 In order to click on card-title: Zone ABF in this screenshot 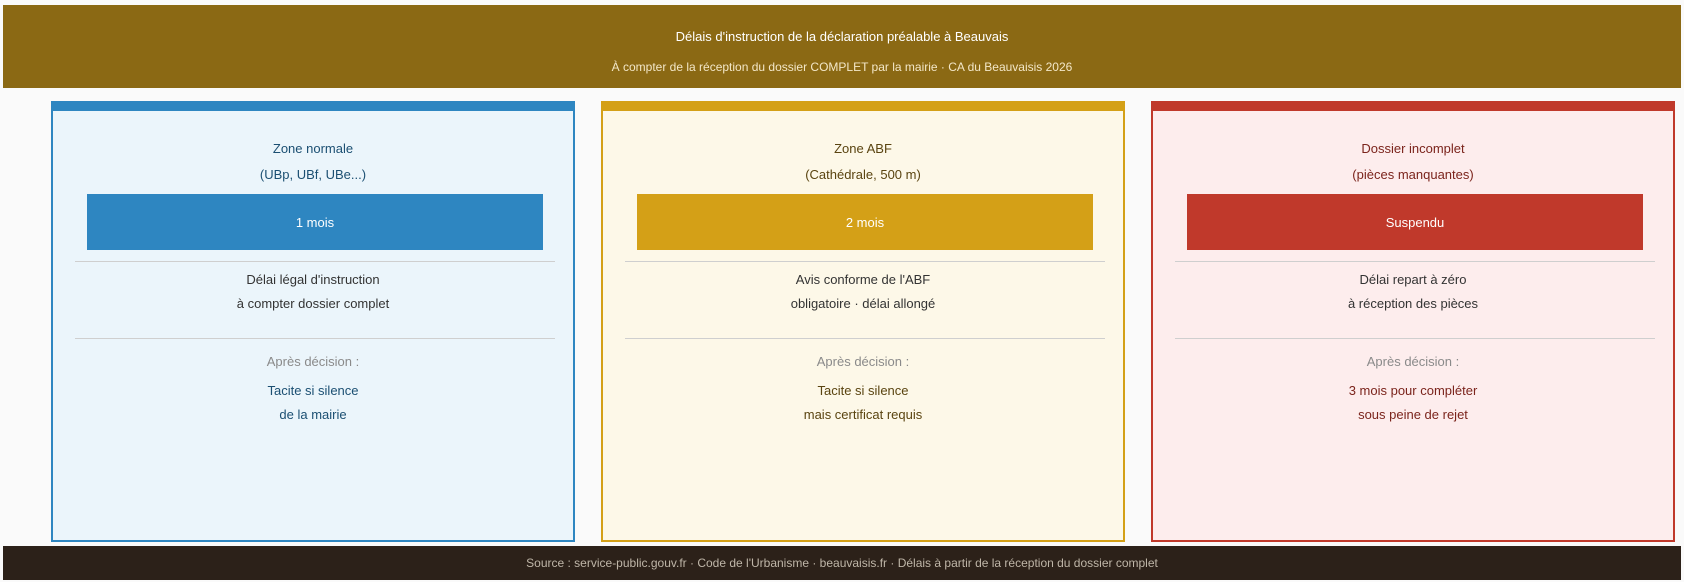, I will do `click(863, 148)`.